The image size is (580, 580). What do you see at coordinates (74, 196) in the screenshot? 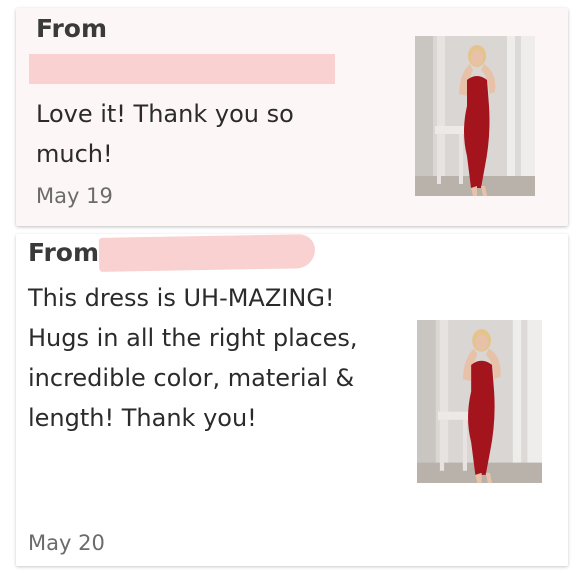
I see `review-date: May 19` at bounding box center [74, 196].